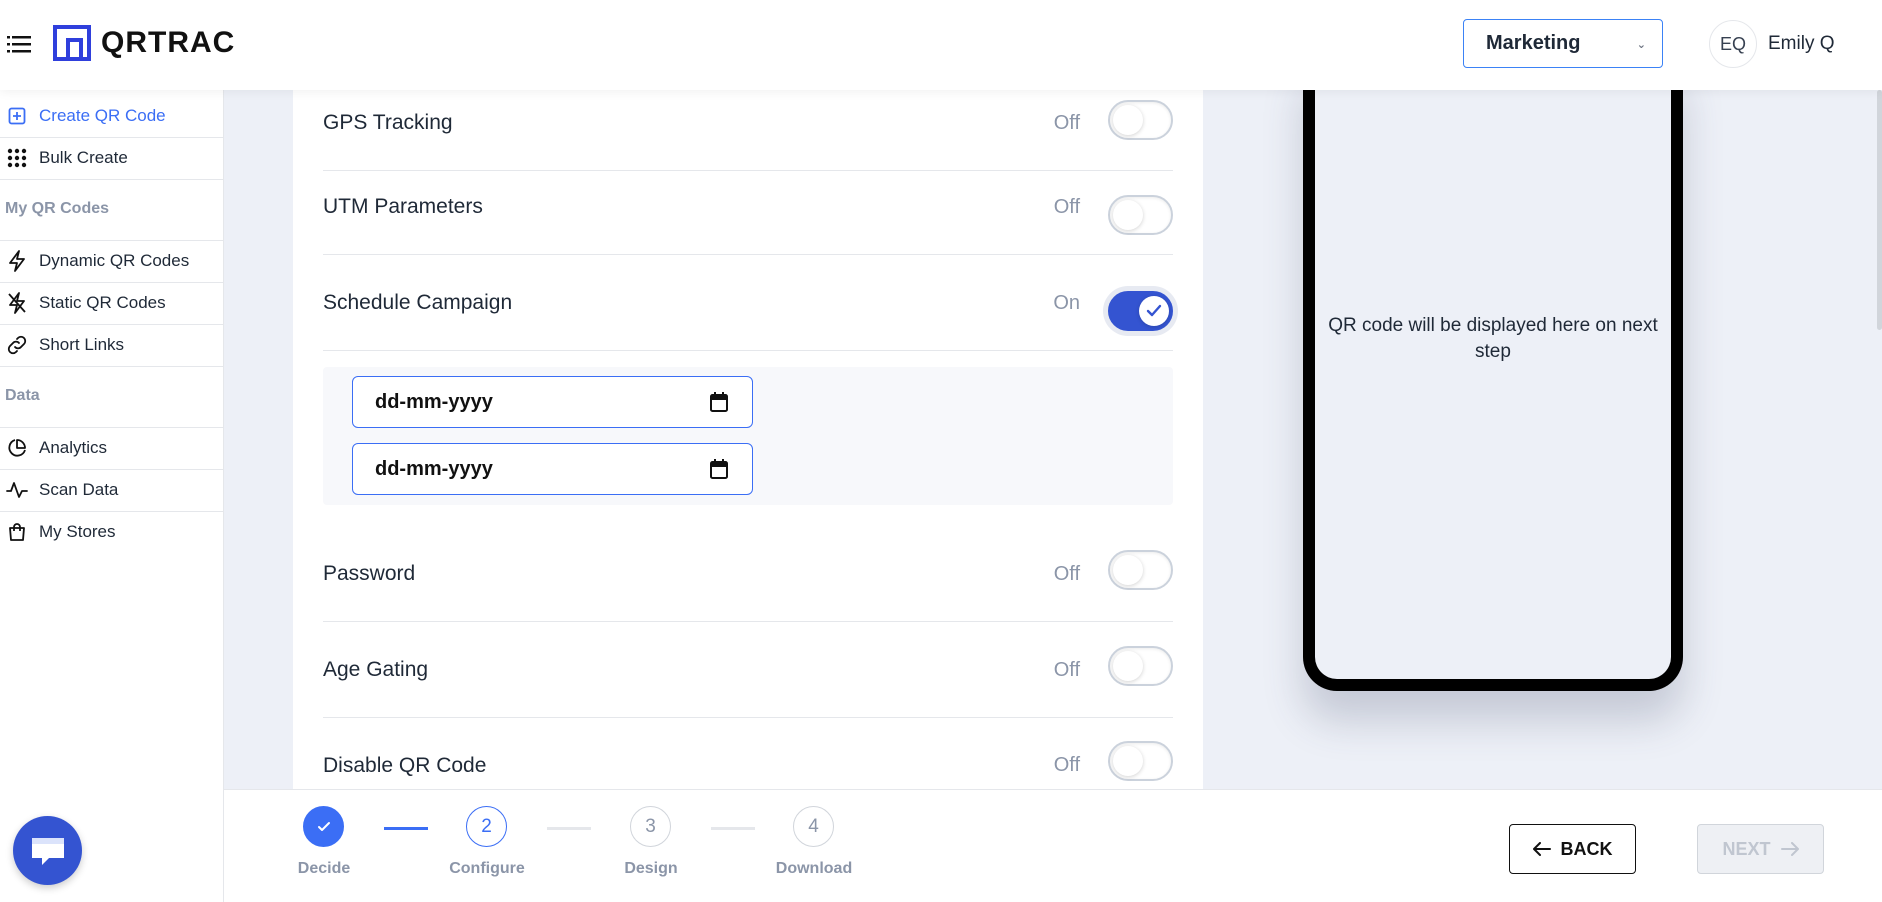 The width and height of the screenshot is (1882, 902). Describe the element at coordinates (748, 303) in the screenshot. I see `setting-row-schedule-campaign: Schedule Campaign On` at that location.